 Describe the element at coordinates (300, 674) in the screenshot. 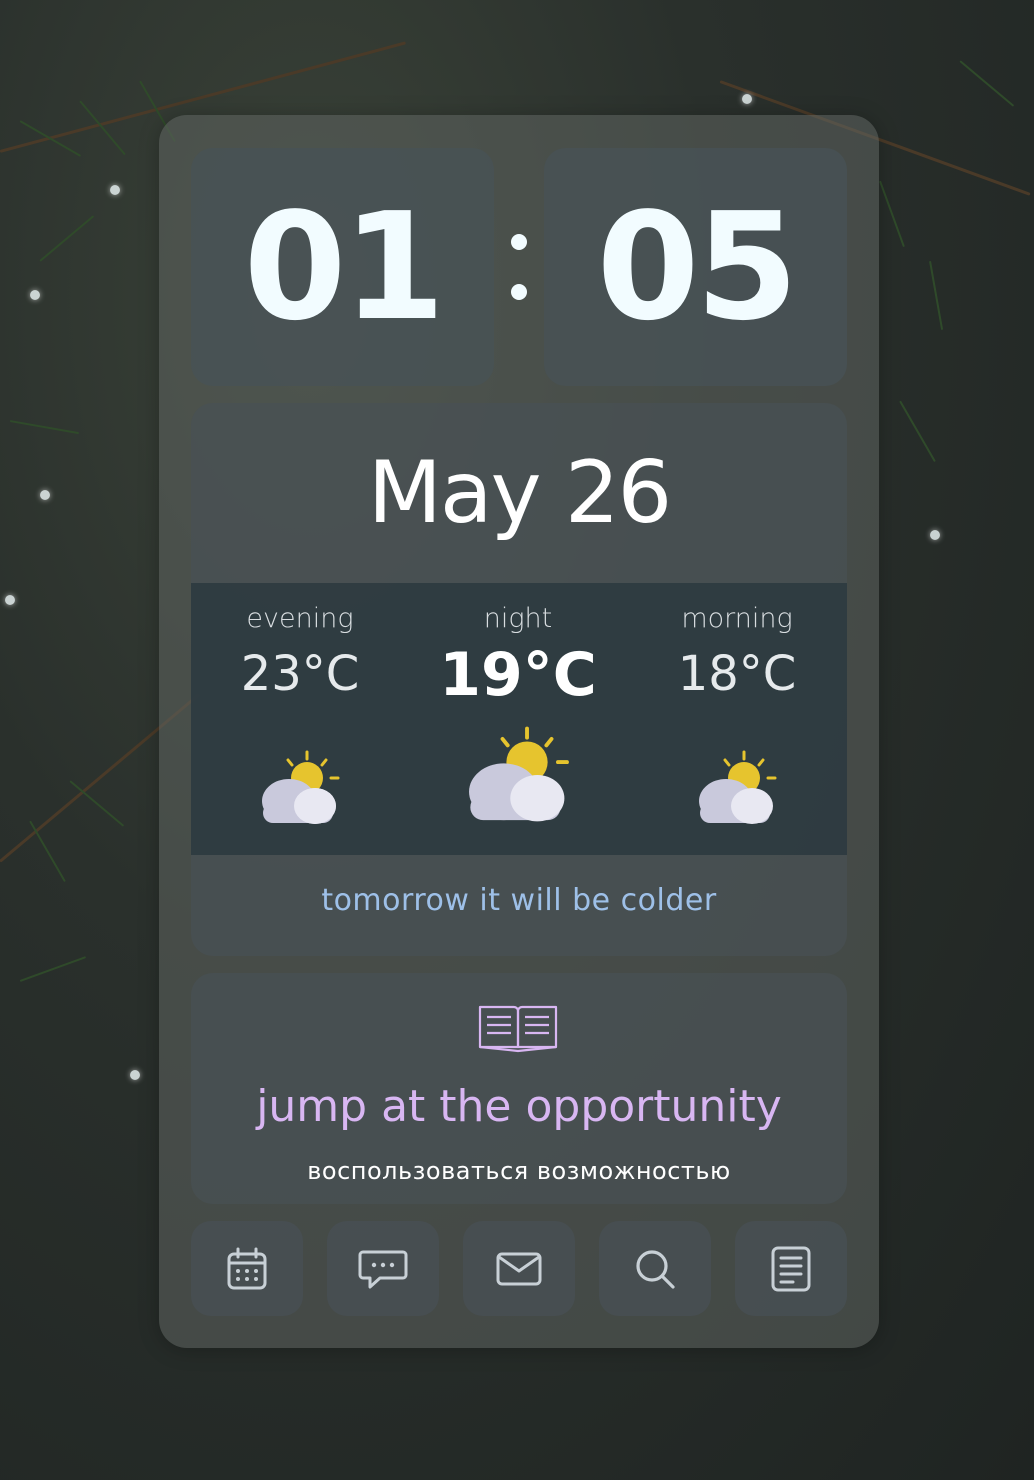

I see `forecast-temp: 23°C` at that location.